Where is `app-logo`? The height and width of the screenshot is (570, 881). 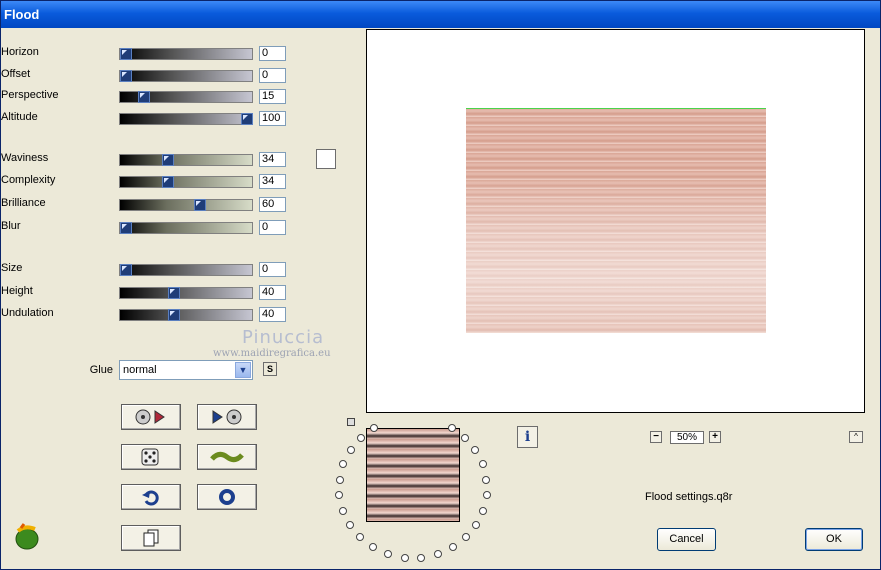
app-logo is located at coordinates (27, 537).